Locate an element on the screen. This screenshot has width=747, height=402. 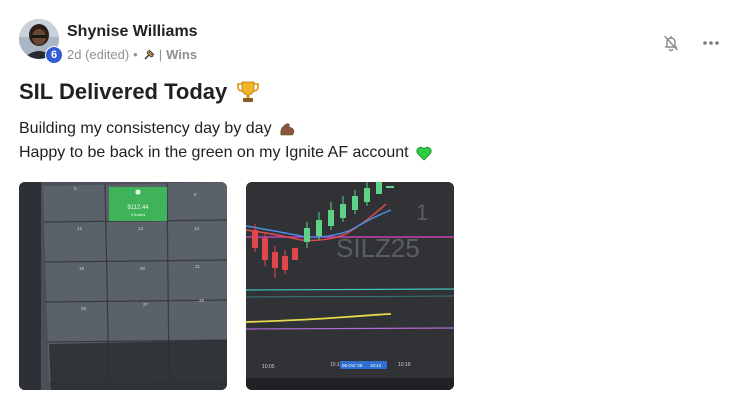
trophy-emoji is located at coordinates (248, 92).